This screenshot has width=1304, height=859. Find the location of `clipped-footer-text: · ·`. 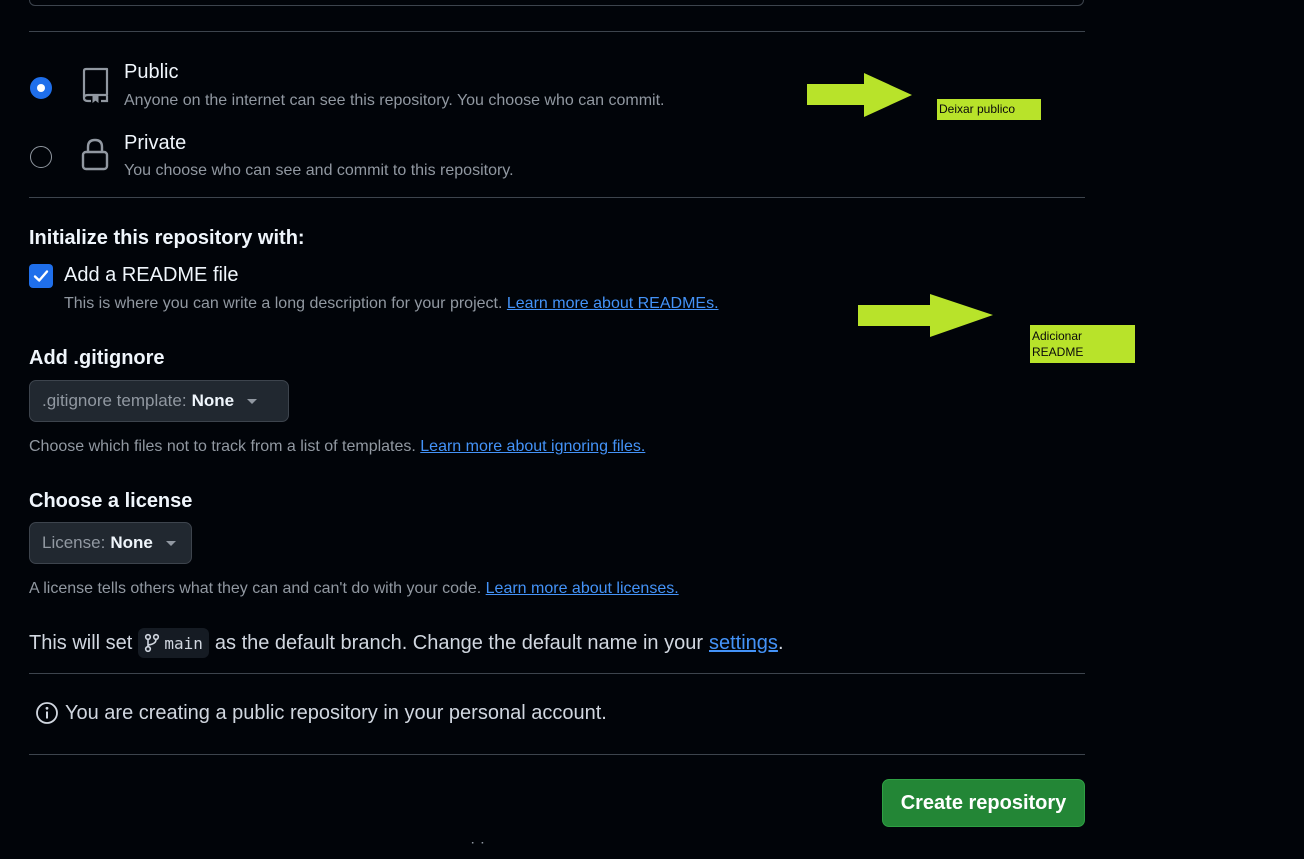

clipped-footer-text: · · is located at coordinates (478, 846).